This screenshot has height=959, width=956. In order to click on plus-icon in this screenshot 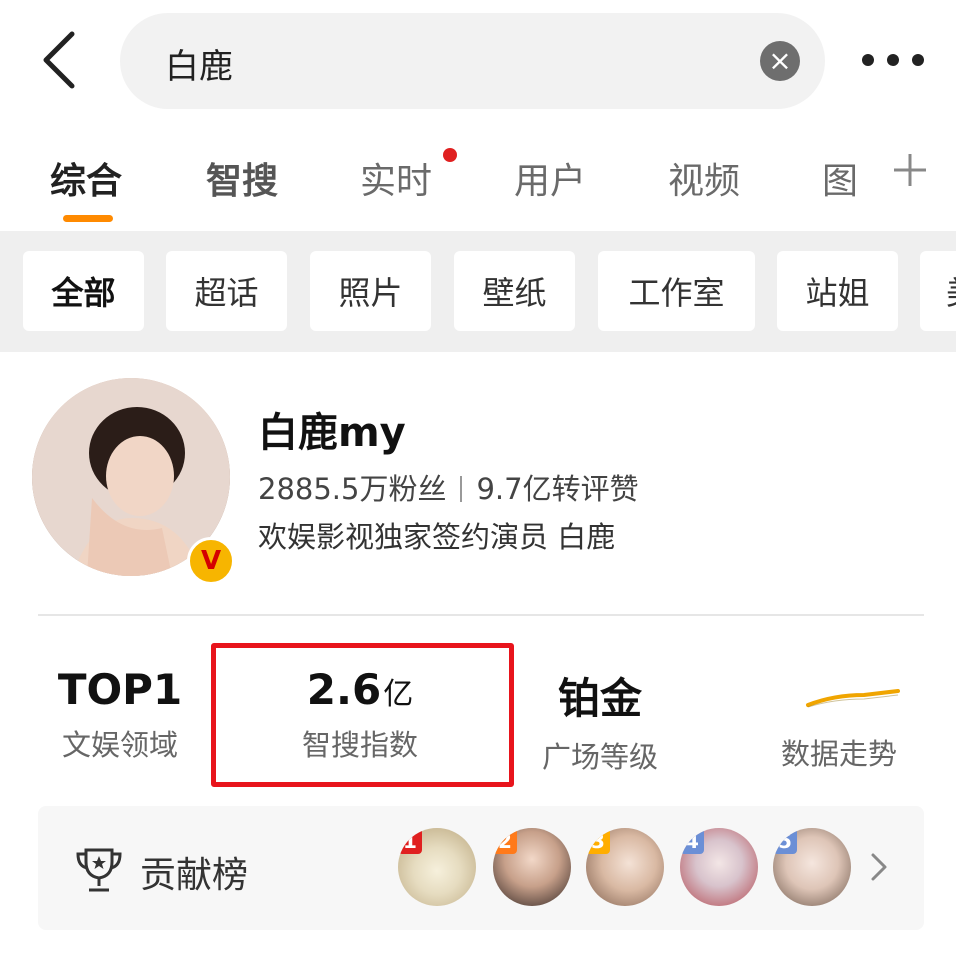, I will do `click(910, 170)`.